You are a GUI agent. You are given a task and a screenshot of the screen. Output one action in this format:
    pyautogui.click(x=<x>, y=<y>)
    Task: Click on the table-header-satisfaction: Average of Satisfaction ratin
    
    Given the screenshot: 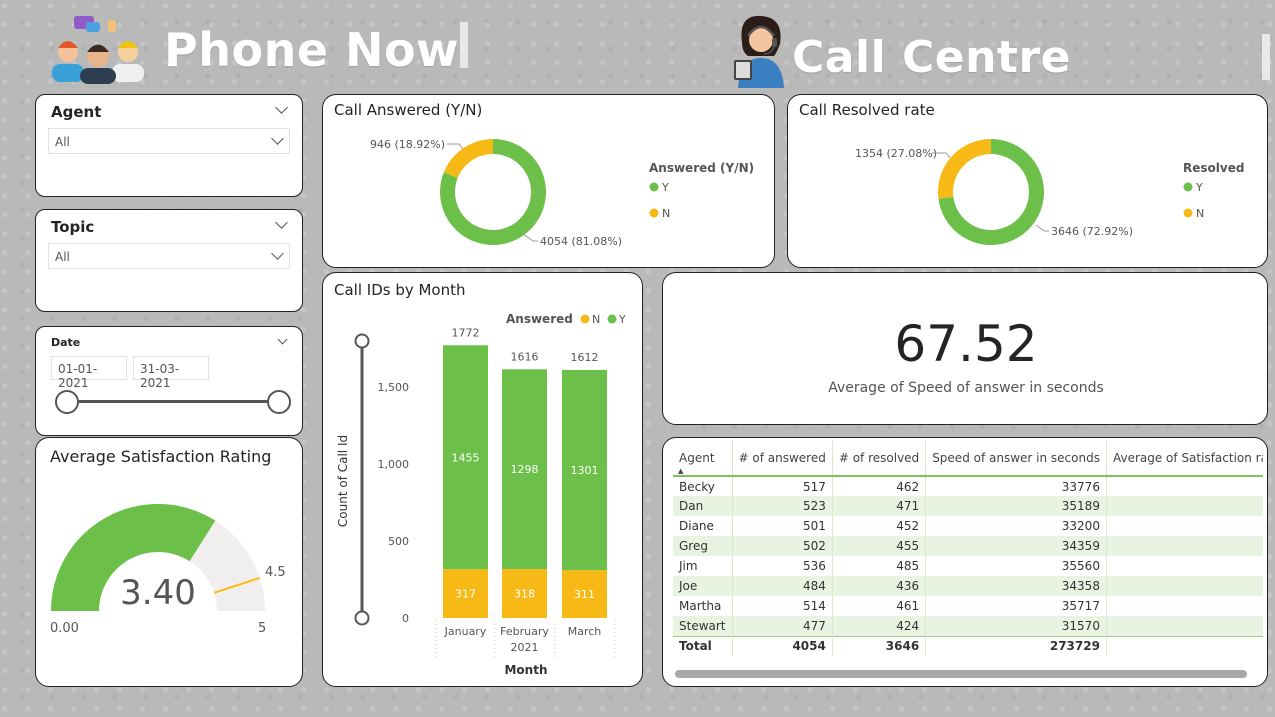 What is the action you would take?
    pyautogui.click(x=1184, y=458)
    